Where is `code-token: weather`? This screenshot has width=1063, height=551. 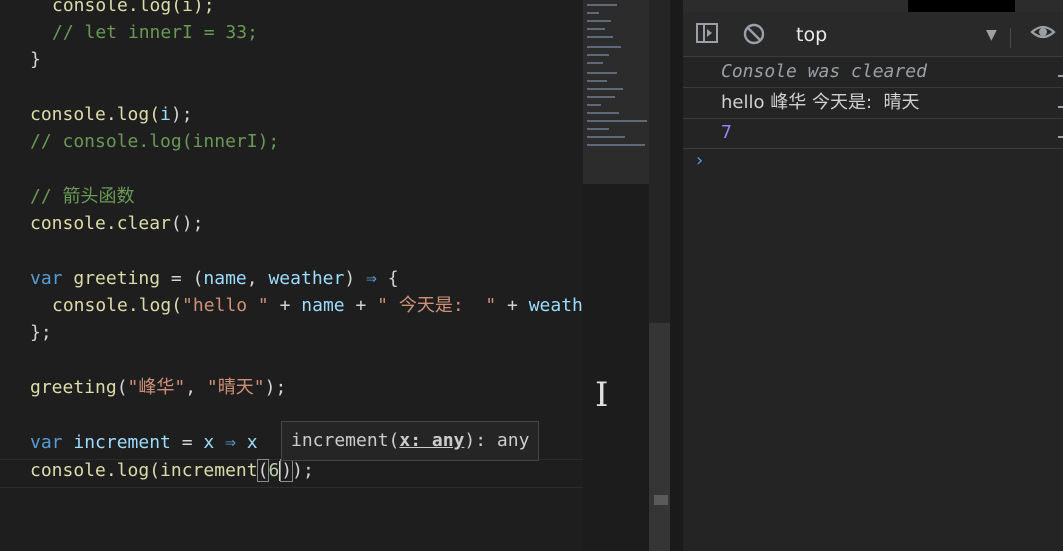
code-token: weather is located at coordinates (306, 278).